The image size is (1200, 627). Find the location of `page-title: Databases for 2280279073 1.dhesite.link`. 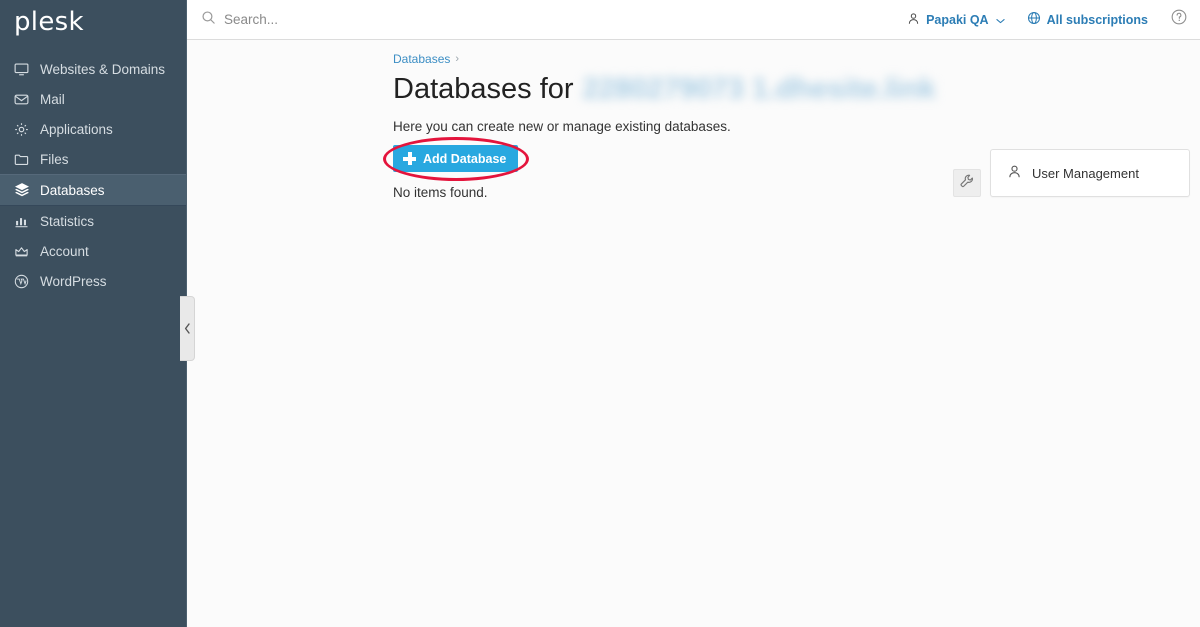

page-title: Databases for 2280279073 1.dhesite.link is located at coordinates (796, 89).